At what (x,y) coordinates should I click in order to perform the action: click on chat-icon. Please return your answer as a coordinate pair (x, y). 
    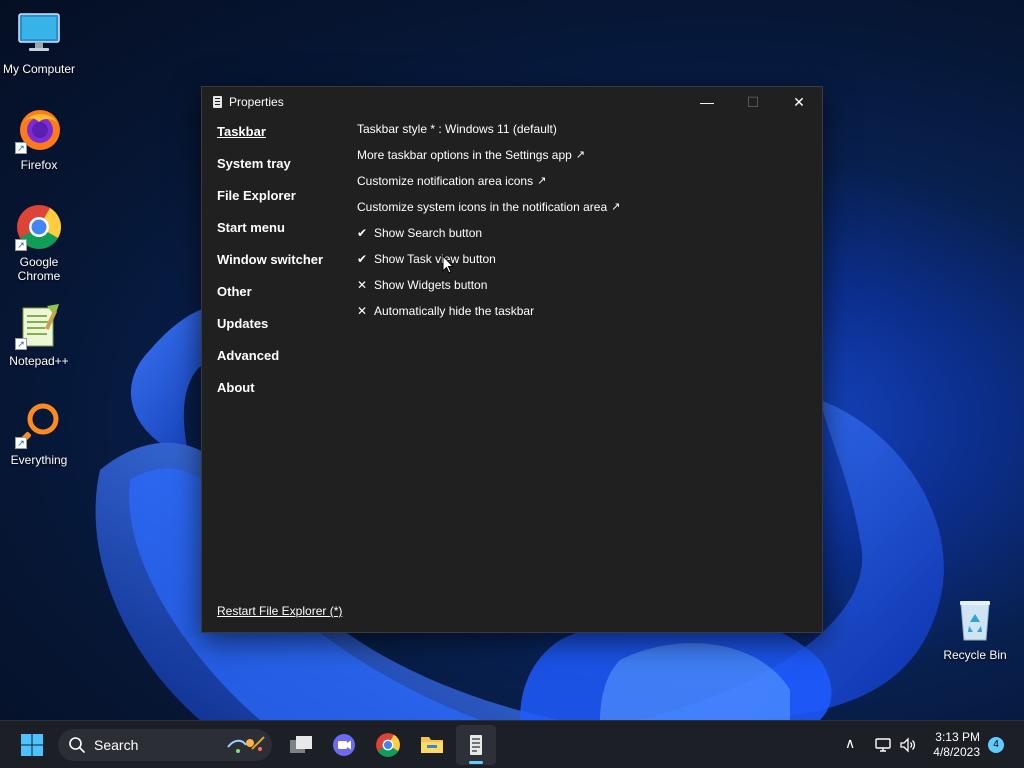
    Looking at the image, I should click on (344, 745).